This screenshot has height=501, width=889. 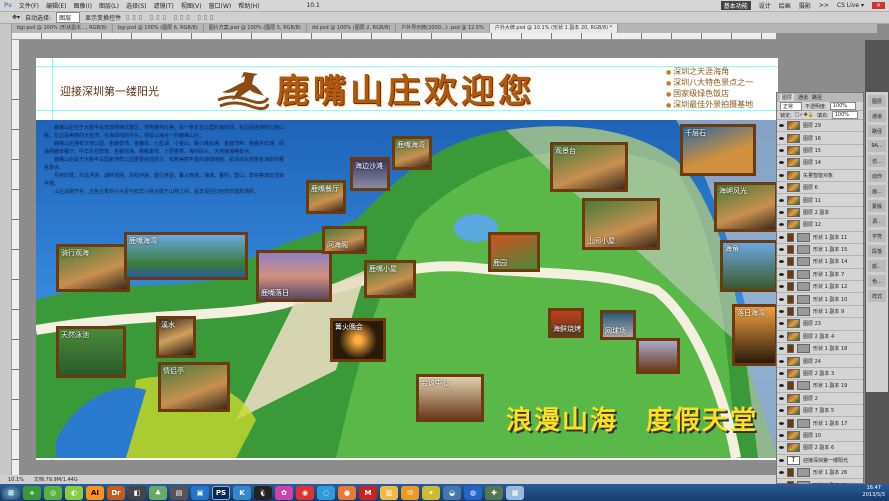 What do you see at coordinates (820, 312) in the screenshot?
I see `layer-row: 形状 1 副本 9` at bounding box center [820, 312].